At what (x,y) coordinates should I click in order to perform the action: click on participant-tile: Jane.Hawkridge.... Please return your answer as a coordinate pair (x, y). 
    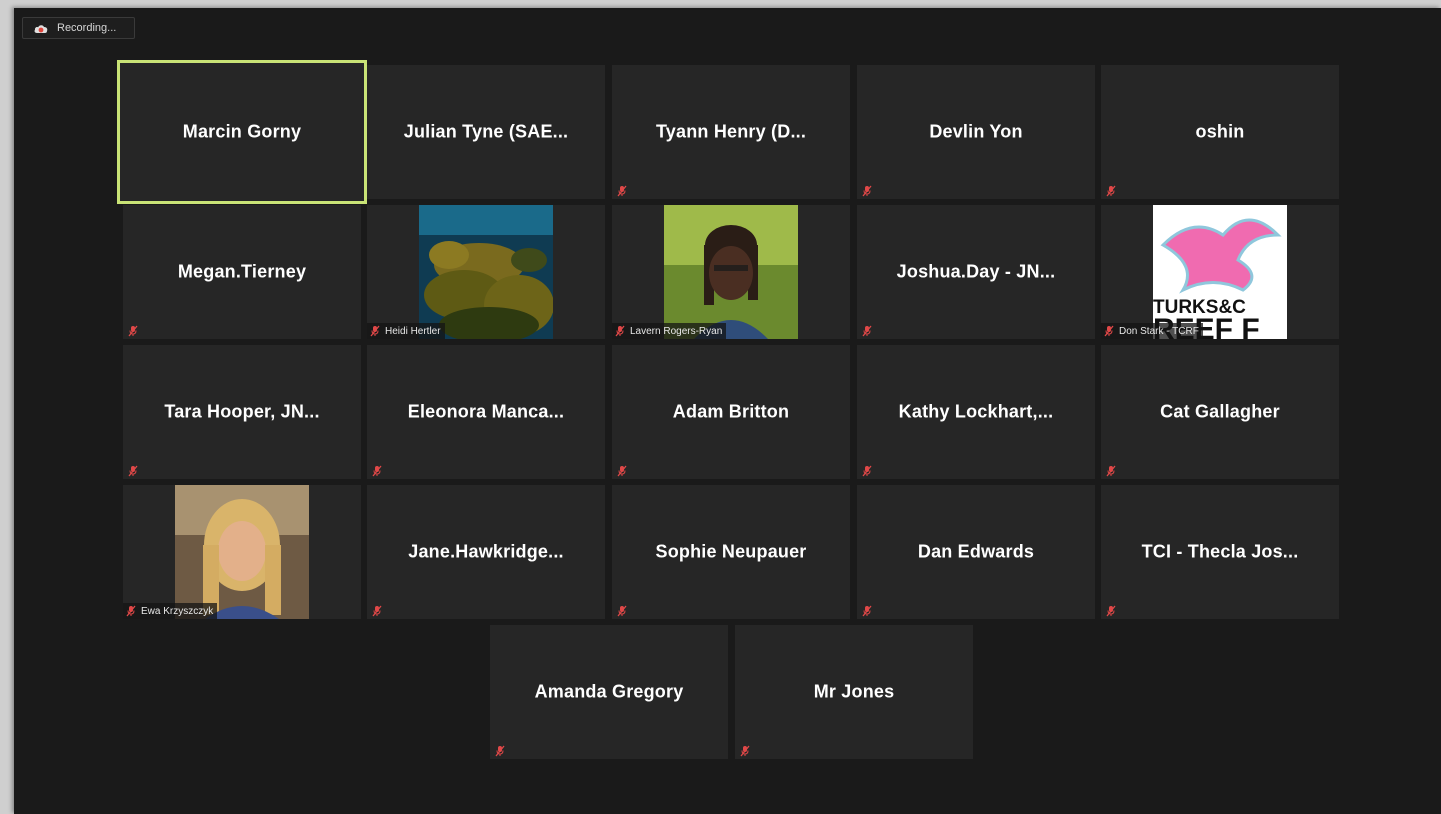
    Looking at the image, I should click on (486, 552).